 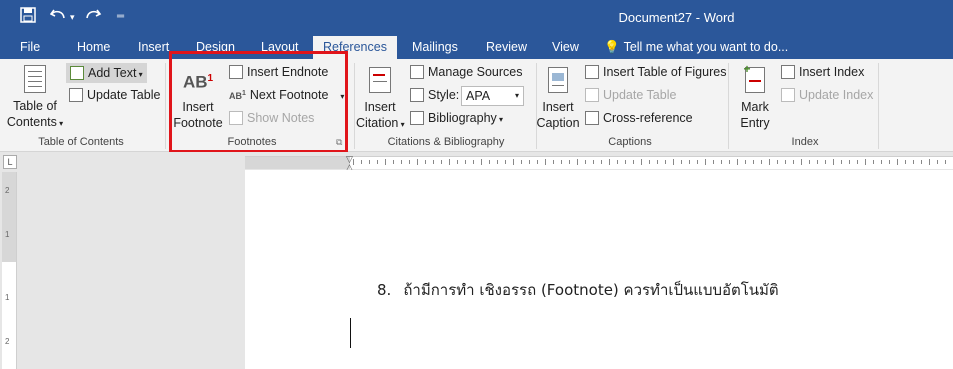 I want to click on bibliography-icon, so click(x=417, y=118).